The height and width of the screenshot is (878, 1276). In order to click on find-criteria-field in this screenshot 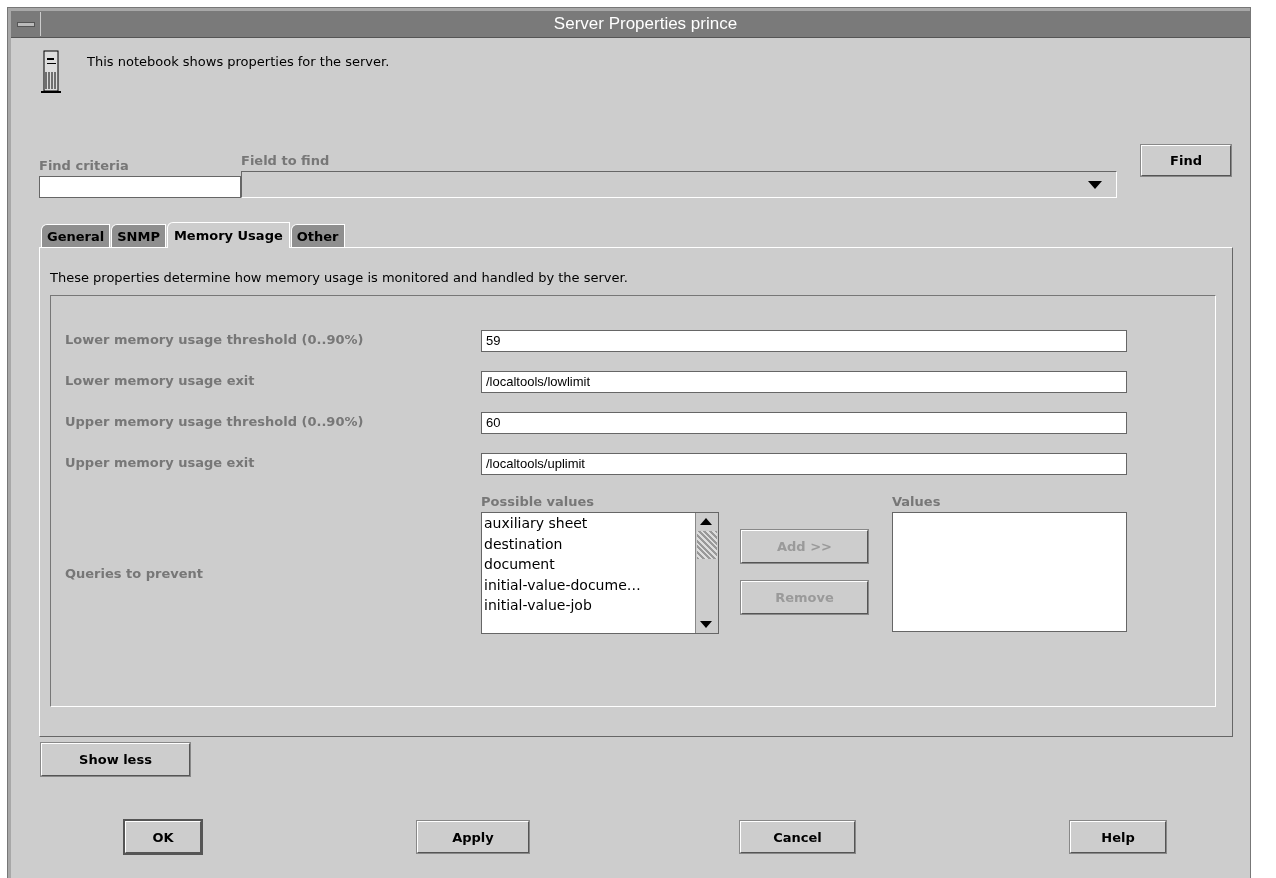, I will do `click(140, 187)`.